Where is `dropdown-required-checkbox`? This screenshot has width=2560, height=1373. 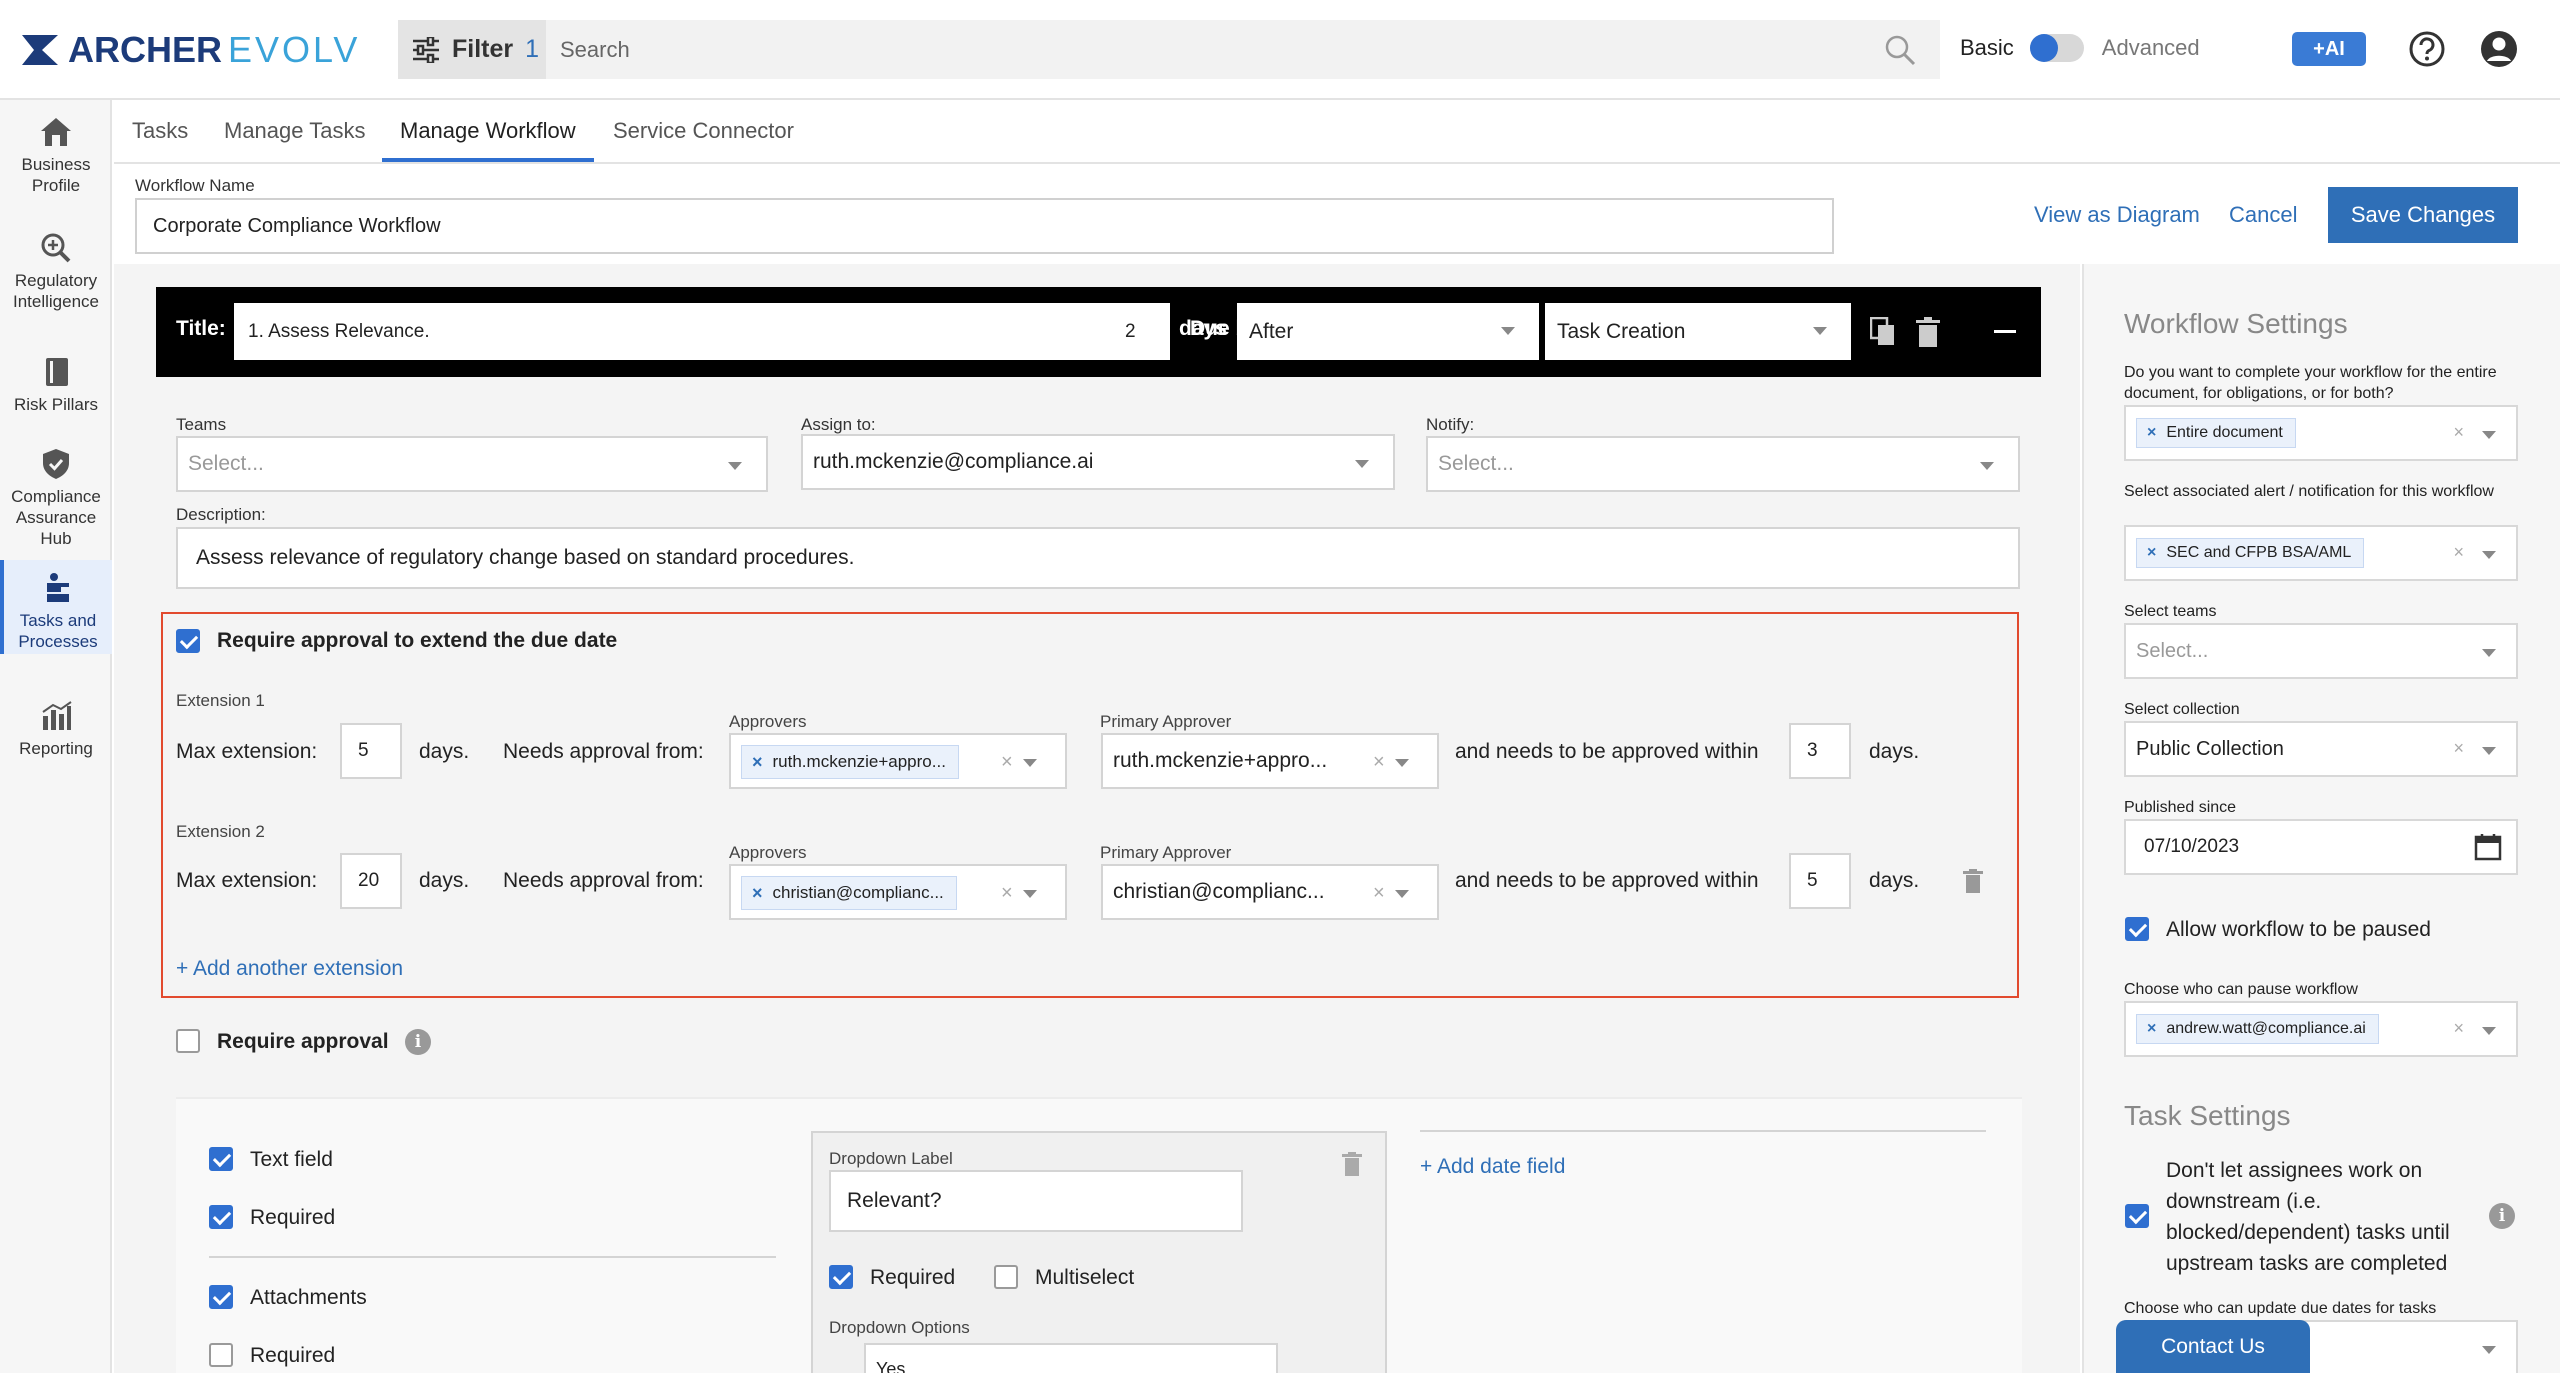
dropdown-required-checkbox is located at coordinates (841, 1277).